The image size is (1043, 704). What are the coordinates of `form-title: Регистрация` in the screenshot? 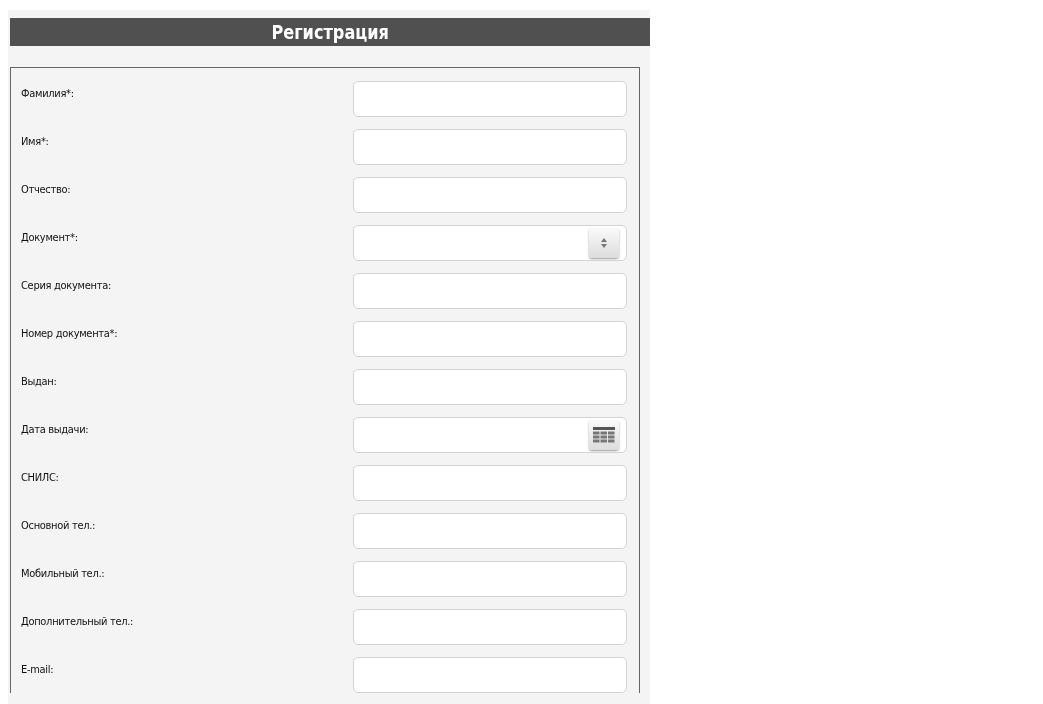 It's located at (330, 32).